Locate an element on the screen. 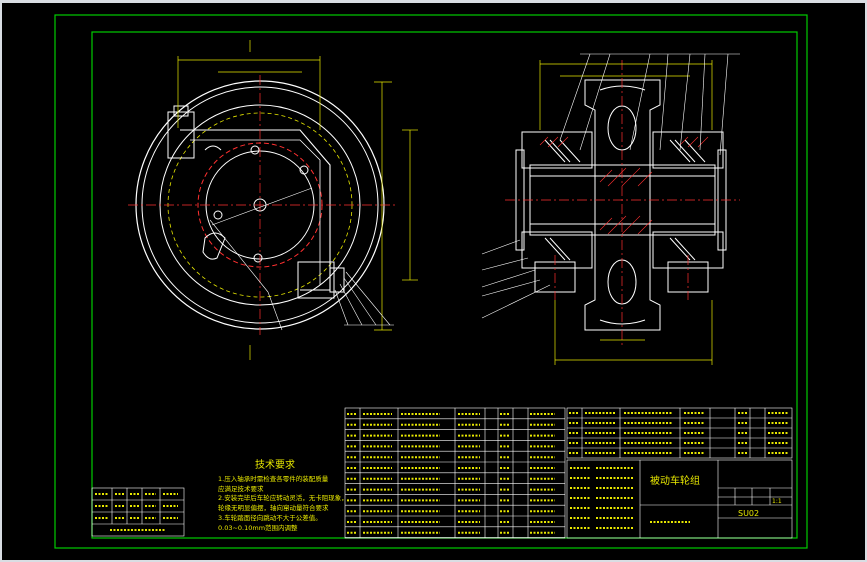 Image resolution: width=867 pixels, height=562 pixels. scale-ratio: 1:1 is located at coordinates (777, 501).